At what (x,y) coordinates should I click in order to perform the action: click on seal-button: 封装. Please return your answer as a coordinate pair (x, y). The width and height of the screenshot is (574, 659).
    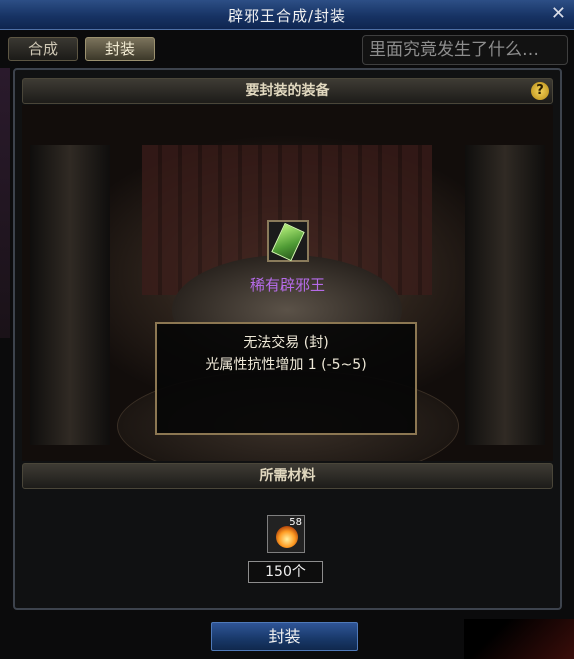
    Looking at the image, I should click on (284, 636).